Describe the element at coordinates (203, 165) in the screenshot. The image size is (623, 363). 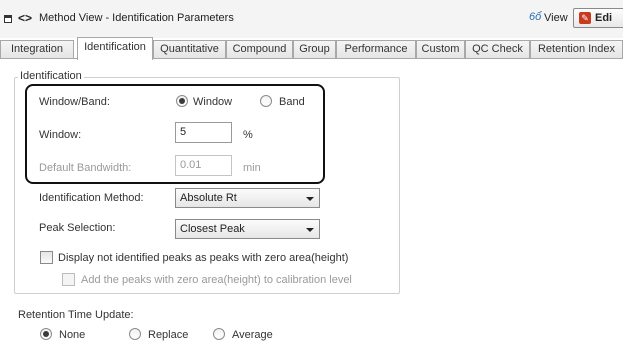
I see `default-bandwidth-input: 0.01` at that location.